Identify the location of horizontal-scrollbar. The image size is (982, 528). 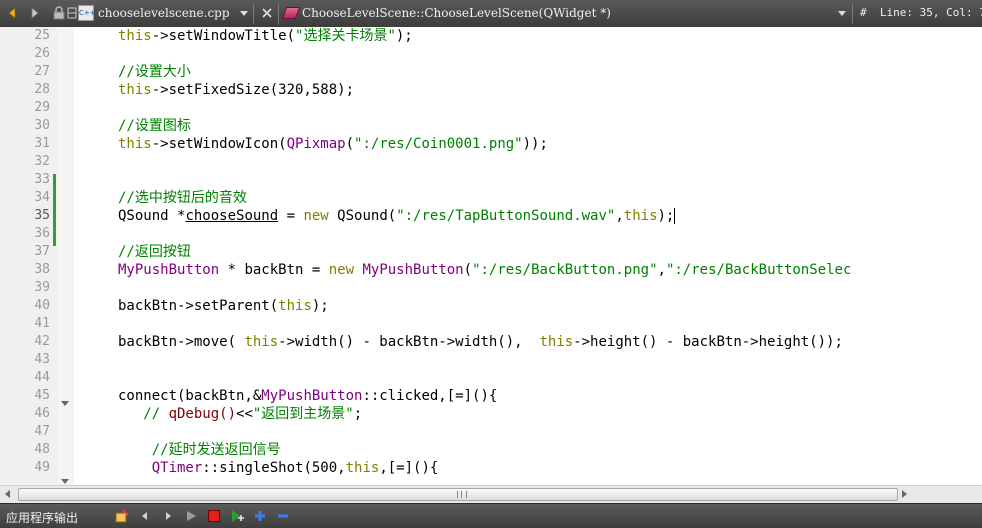
(491, 494).